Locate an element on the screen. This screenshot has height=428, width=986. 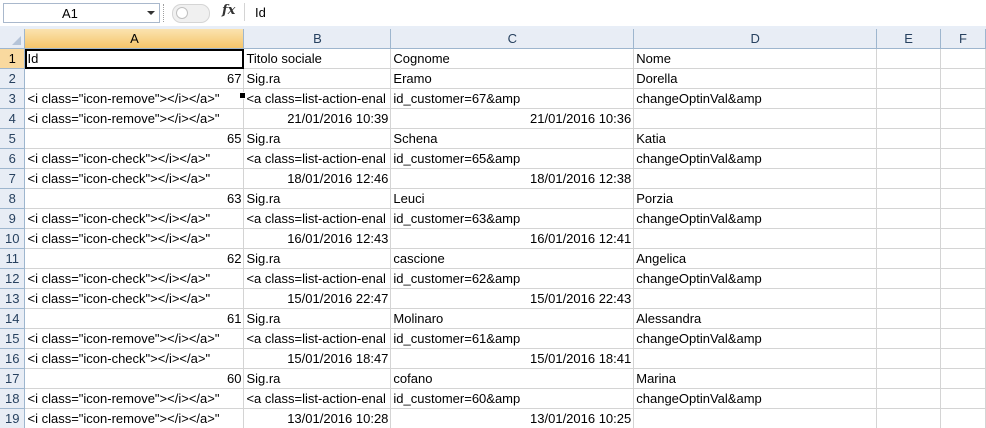
cell-c: Leuci is located at coordinates (512, 198).